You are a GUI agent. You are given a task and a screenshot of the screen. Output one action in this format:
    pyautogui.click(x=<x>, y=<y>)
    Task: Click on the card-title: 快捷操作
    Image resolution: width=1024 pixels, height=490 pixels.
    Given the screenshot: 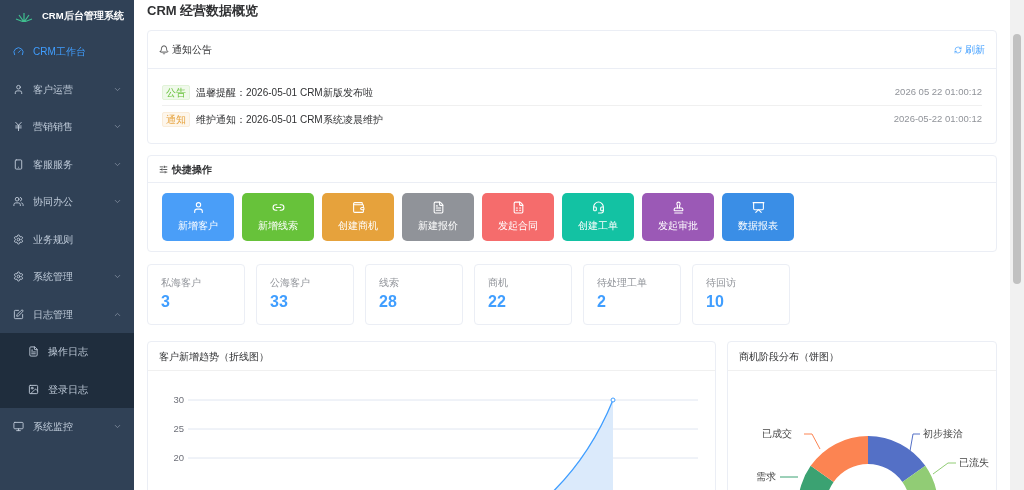 What is the action you would take?
    pyautogui.click(x=192, y=169)
    